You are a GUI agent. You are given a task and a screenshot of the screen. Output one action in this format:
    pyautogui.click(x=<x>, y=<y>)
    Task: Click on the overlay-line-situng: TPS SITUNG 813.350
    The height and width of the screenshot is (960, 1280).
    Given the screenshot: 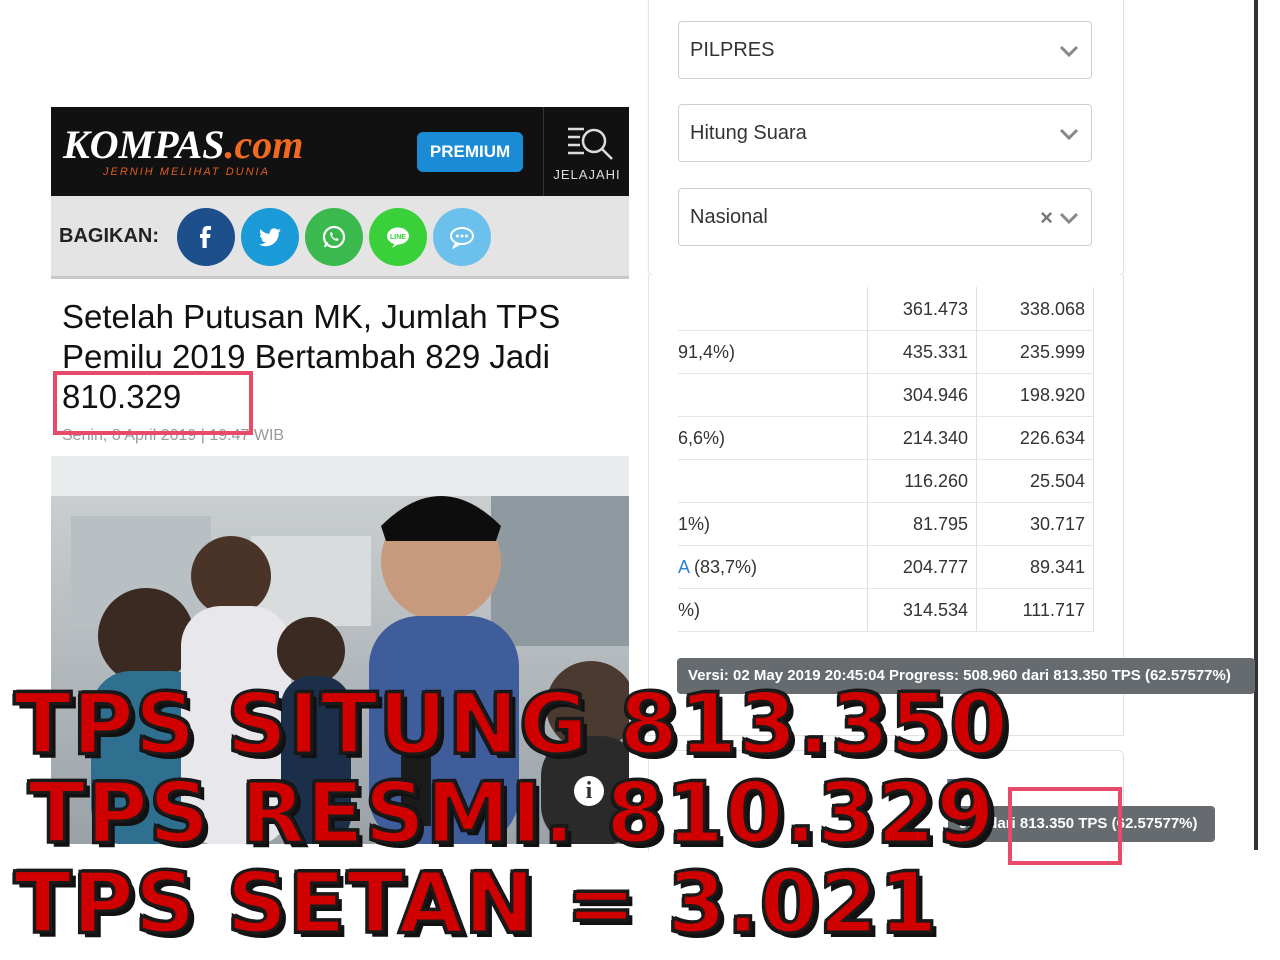 What is the action you would take?
    pyautogui.click(x=511, y=724)
    